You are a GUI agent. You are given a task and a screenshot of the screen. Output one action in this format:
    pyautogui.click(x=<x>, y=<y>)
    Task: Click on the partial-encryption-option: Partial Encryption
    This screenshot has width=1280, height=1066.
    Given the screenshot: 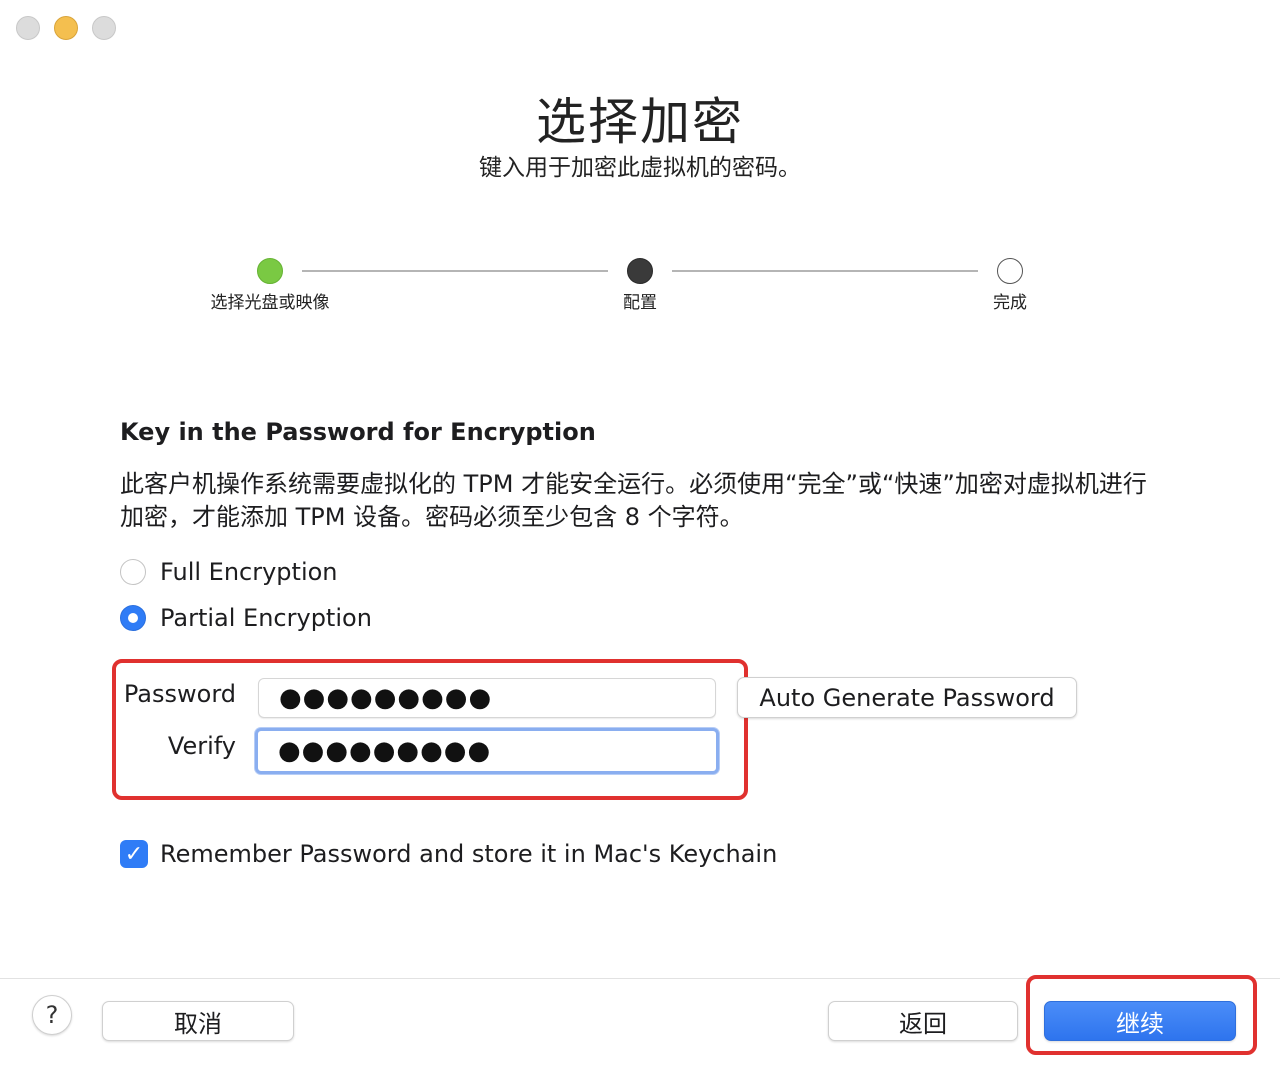 What is the action you would take?
    pyautogui.click(x=246, y=618)
    